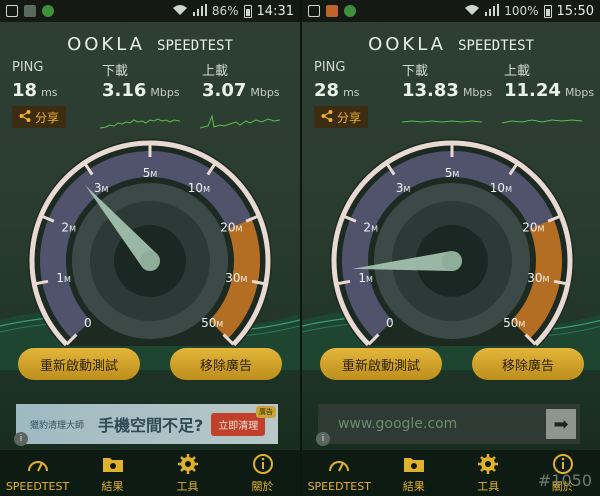 This screenshot has width=600, height=496. What do you see at coordinates (451, 11) in the screenshot?
I see `status-bar: 100% 15:50` at bounding box center [451, 11].